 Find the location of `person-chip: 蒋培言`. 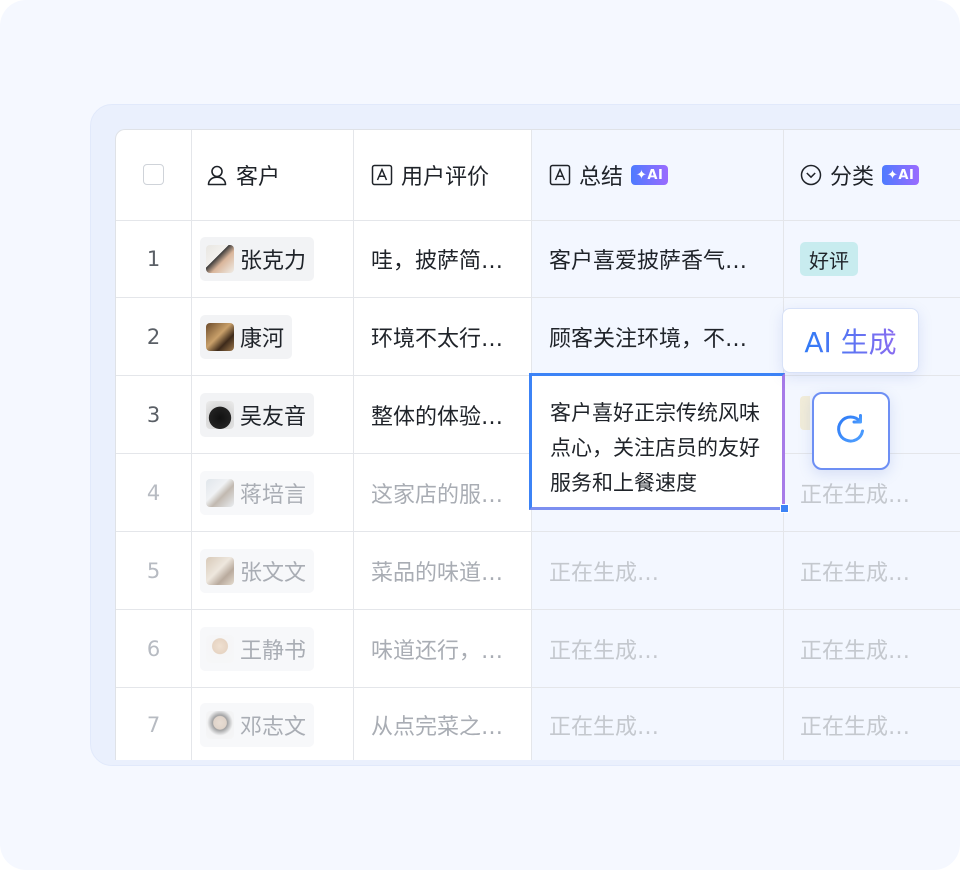

person-chip: 蒋培言 is located at coordinates (257, 492).